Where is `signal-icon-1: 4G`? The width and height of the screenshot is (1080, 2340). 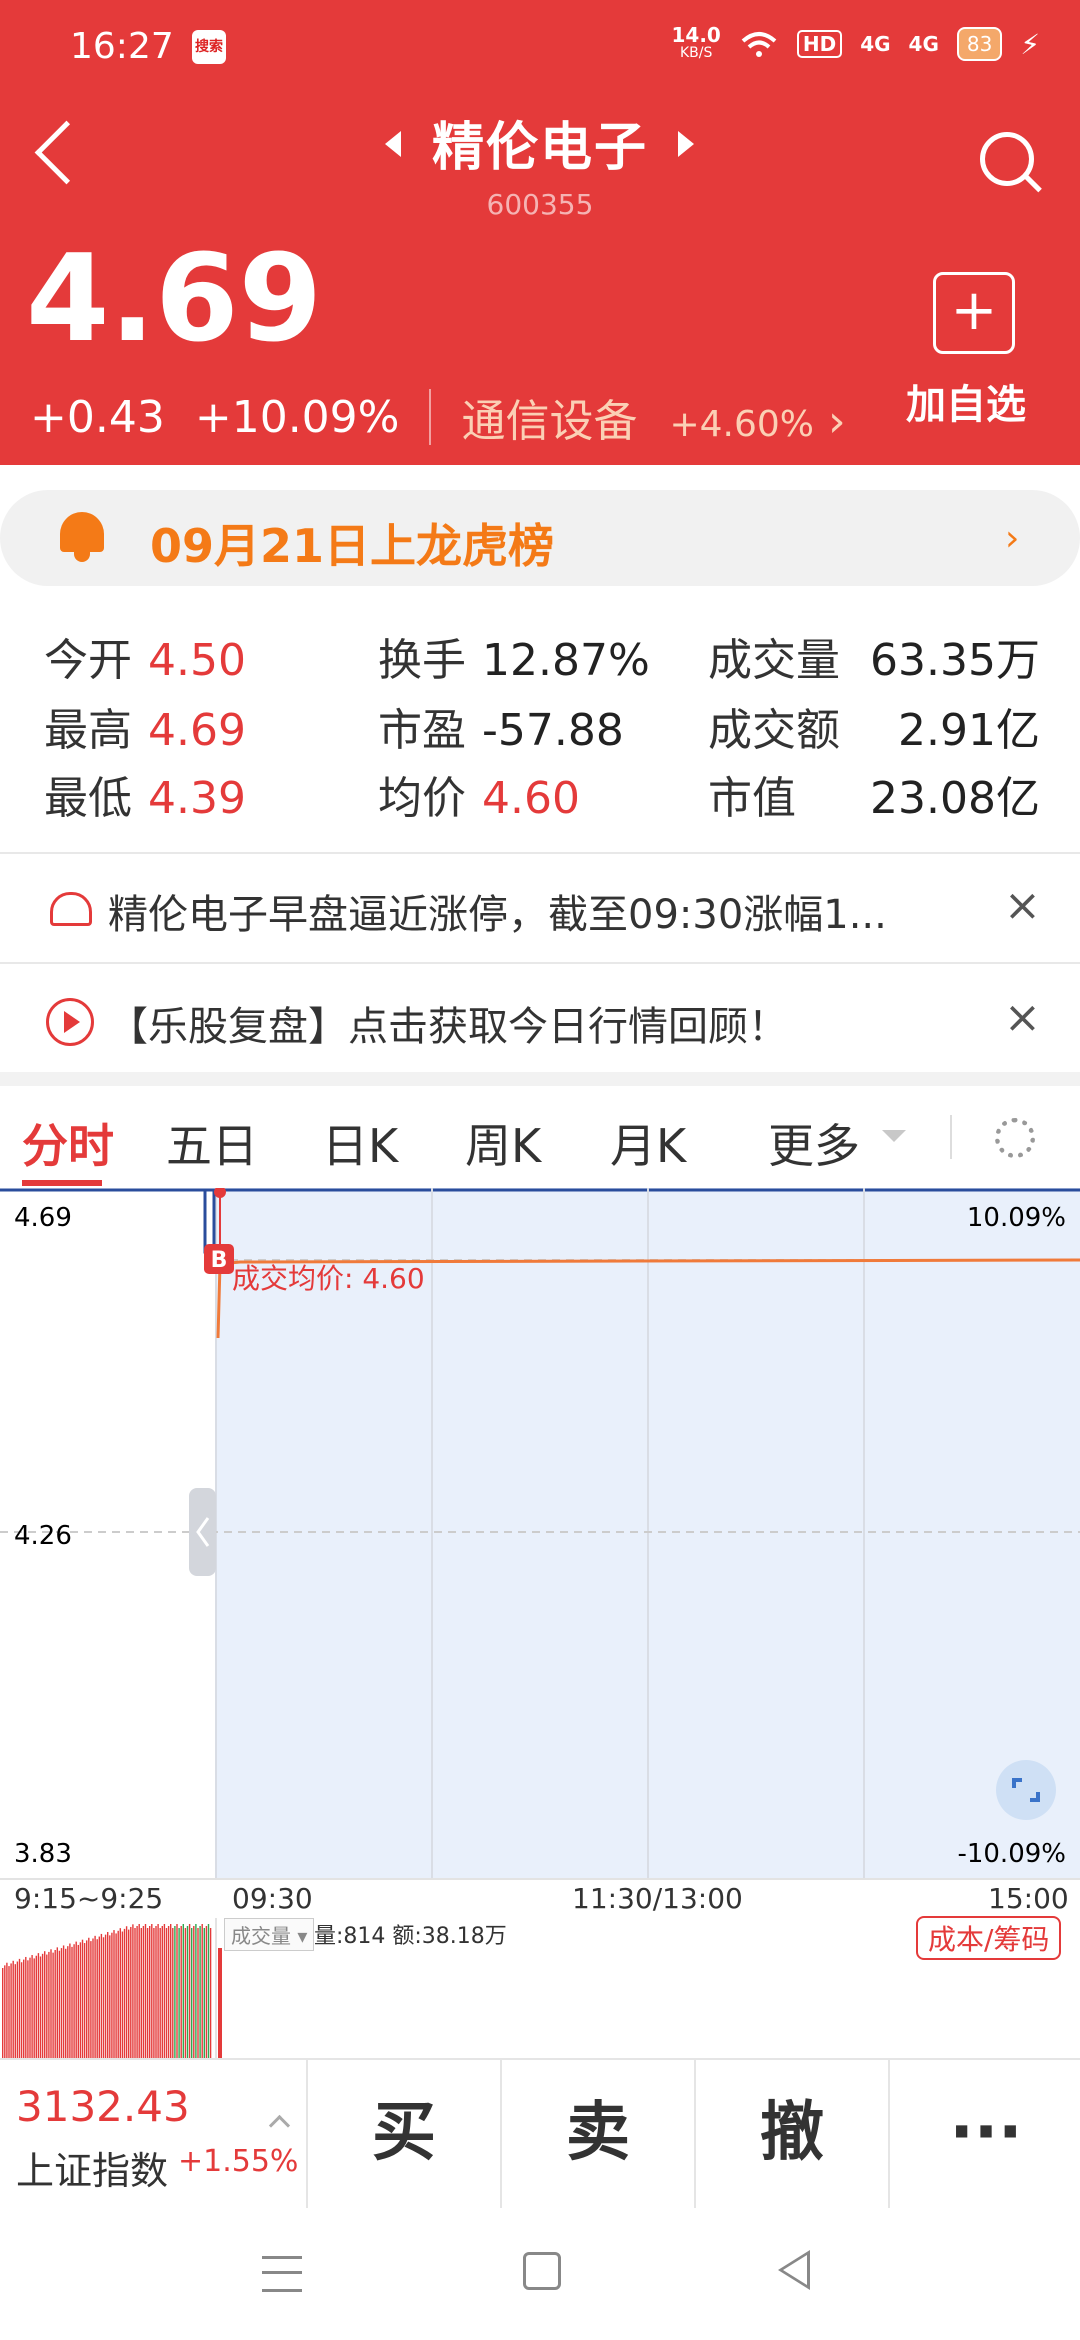 signal-icon-1: 4G is located at coordinates (875, 44).